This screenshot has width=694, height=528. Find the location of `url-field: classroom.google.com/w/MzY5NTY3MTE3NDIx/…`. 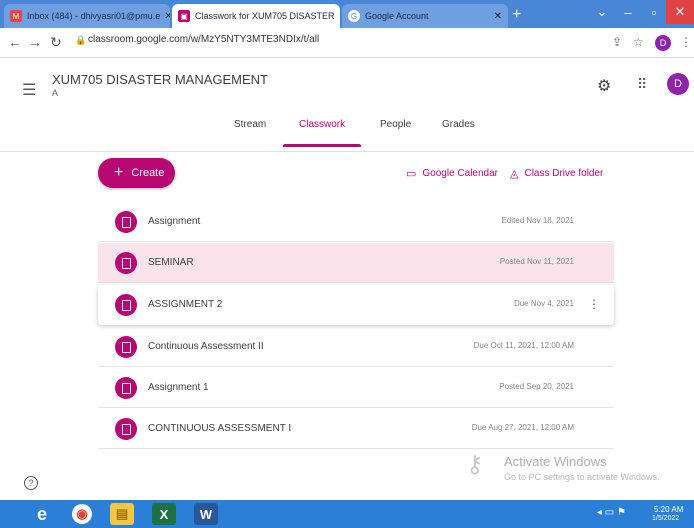

url-field: classroom.google.com/w/MzY5NTY3MTE3NDIx/… is located at coordinates (203, 39).